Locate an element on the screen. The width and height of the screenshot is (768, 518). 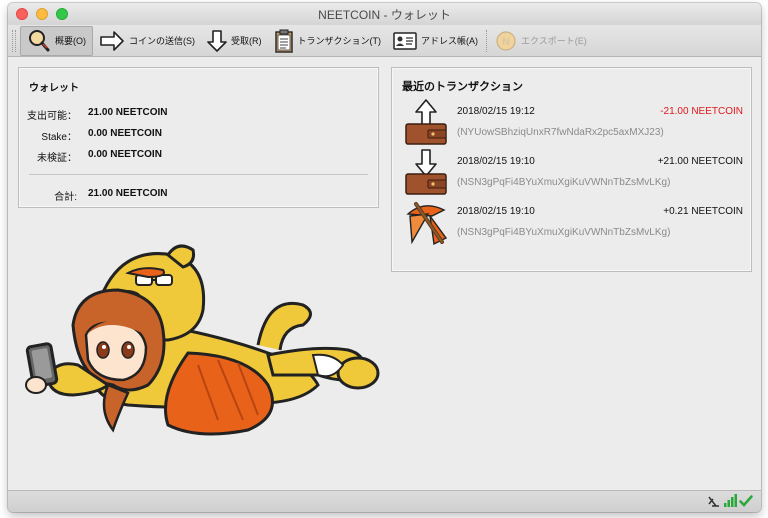
address-book-label: アドレス帳(A) is located at coordinates (449, 41).